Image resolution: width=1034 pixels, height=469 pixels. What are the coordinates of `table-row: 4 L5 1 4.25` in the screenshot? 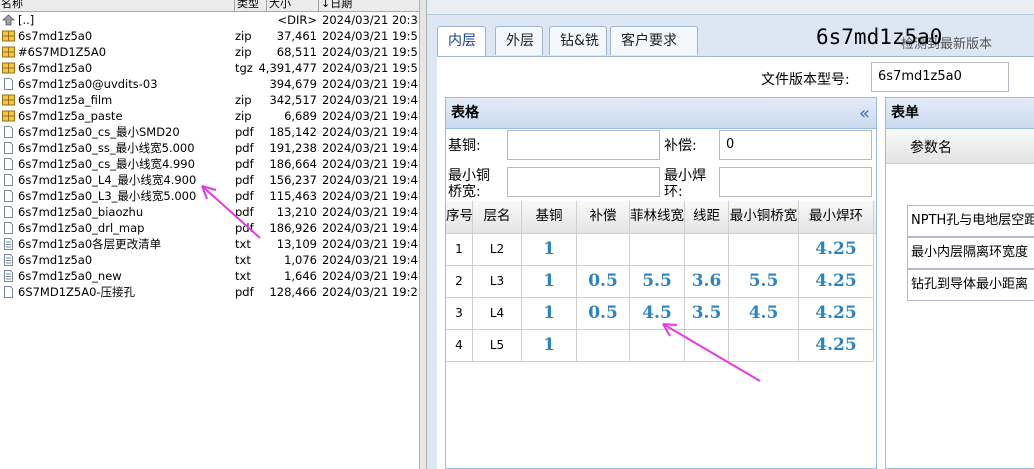 It's located at (661, 346).